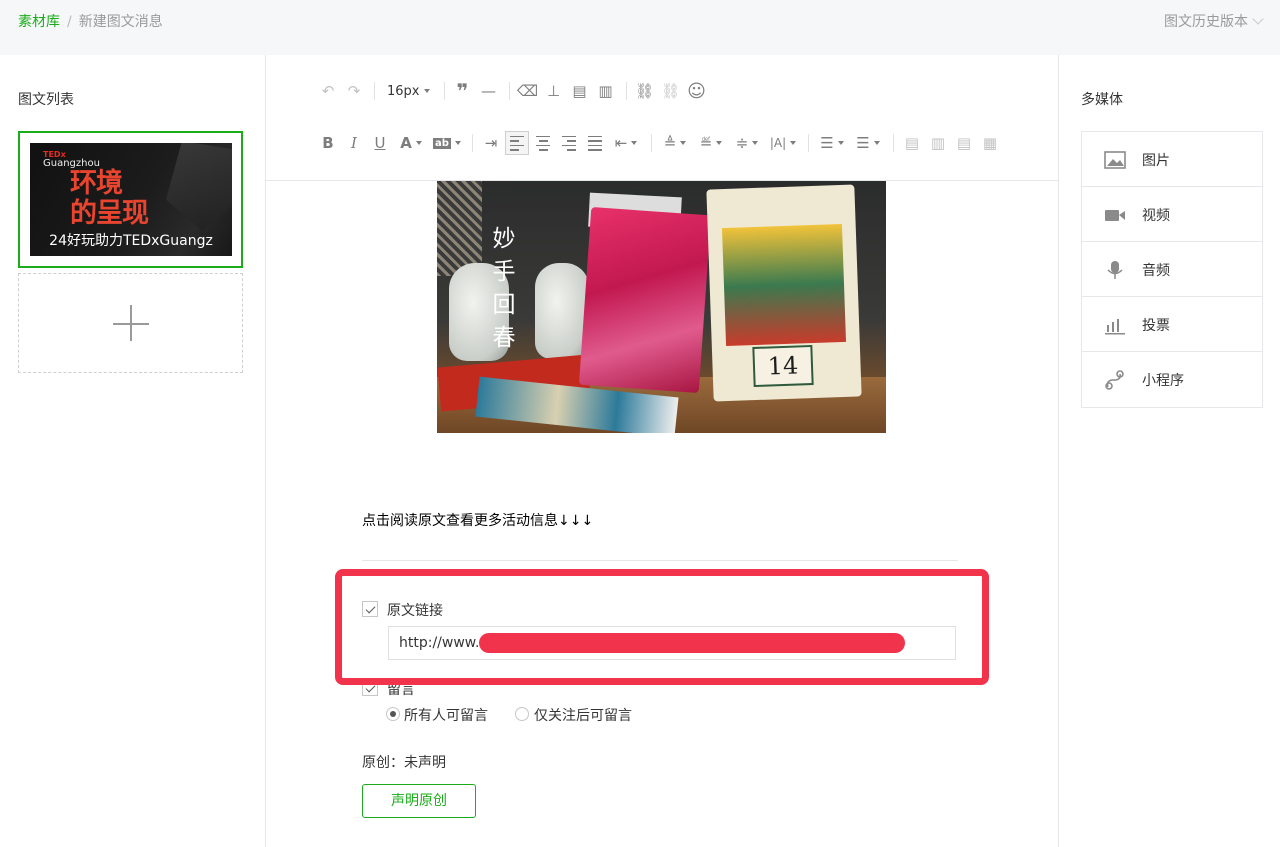 The width and height of the screenshot is (1280, 847). Describe the element at coordinates (478, 521) in the screenshot. I see `read-more-text: 点击阅读原文查看更多活动信息↓↓↓` at that location.